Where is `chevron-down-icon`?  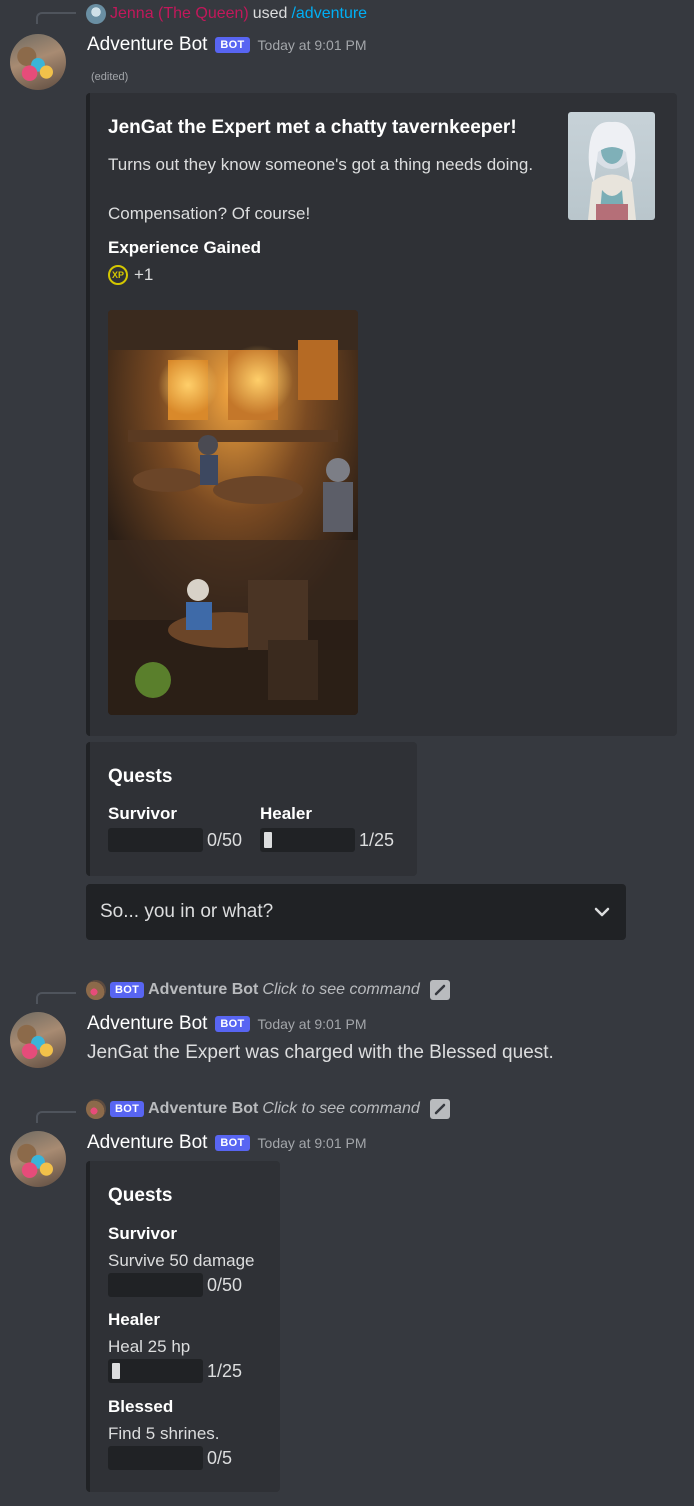
chevron-down-icon is located at coordinates (602, 912).